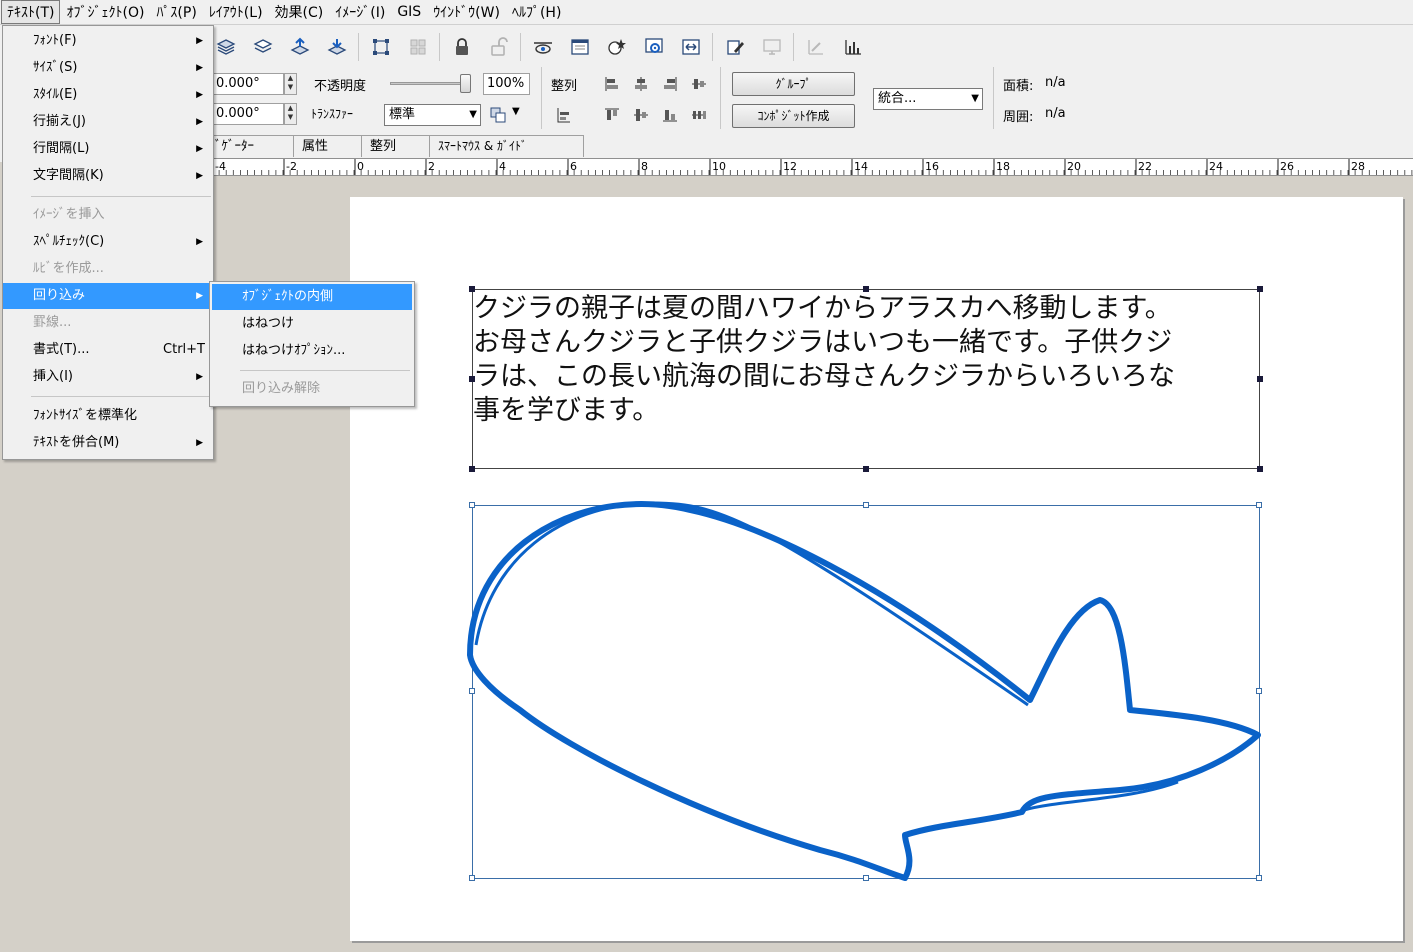 Image resolution: width=1413 pixels, height=952 pixels. I want to click on star-stamp-icon, so click(616, 47).